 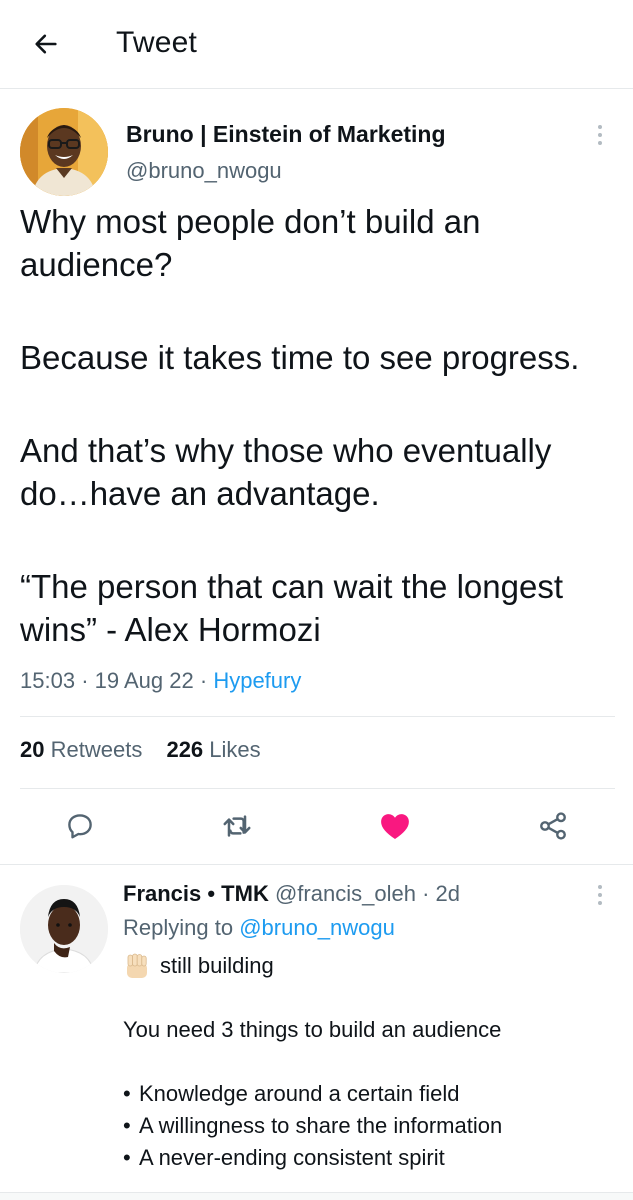 I want to click on retweets-label: Retweets, so click(x=96, y=749).